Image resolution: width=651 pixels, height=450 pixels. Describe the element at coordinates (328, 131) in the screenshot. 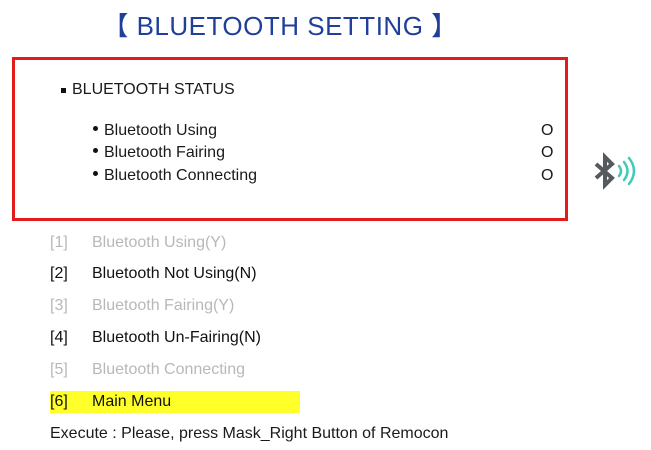

I see `status-row-using: Bluetooth Using O` at that location.